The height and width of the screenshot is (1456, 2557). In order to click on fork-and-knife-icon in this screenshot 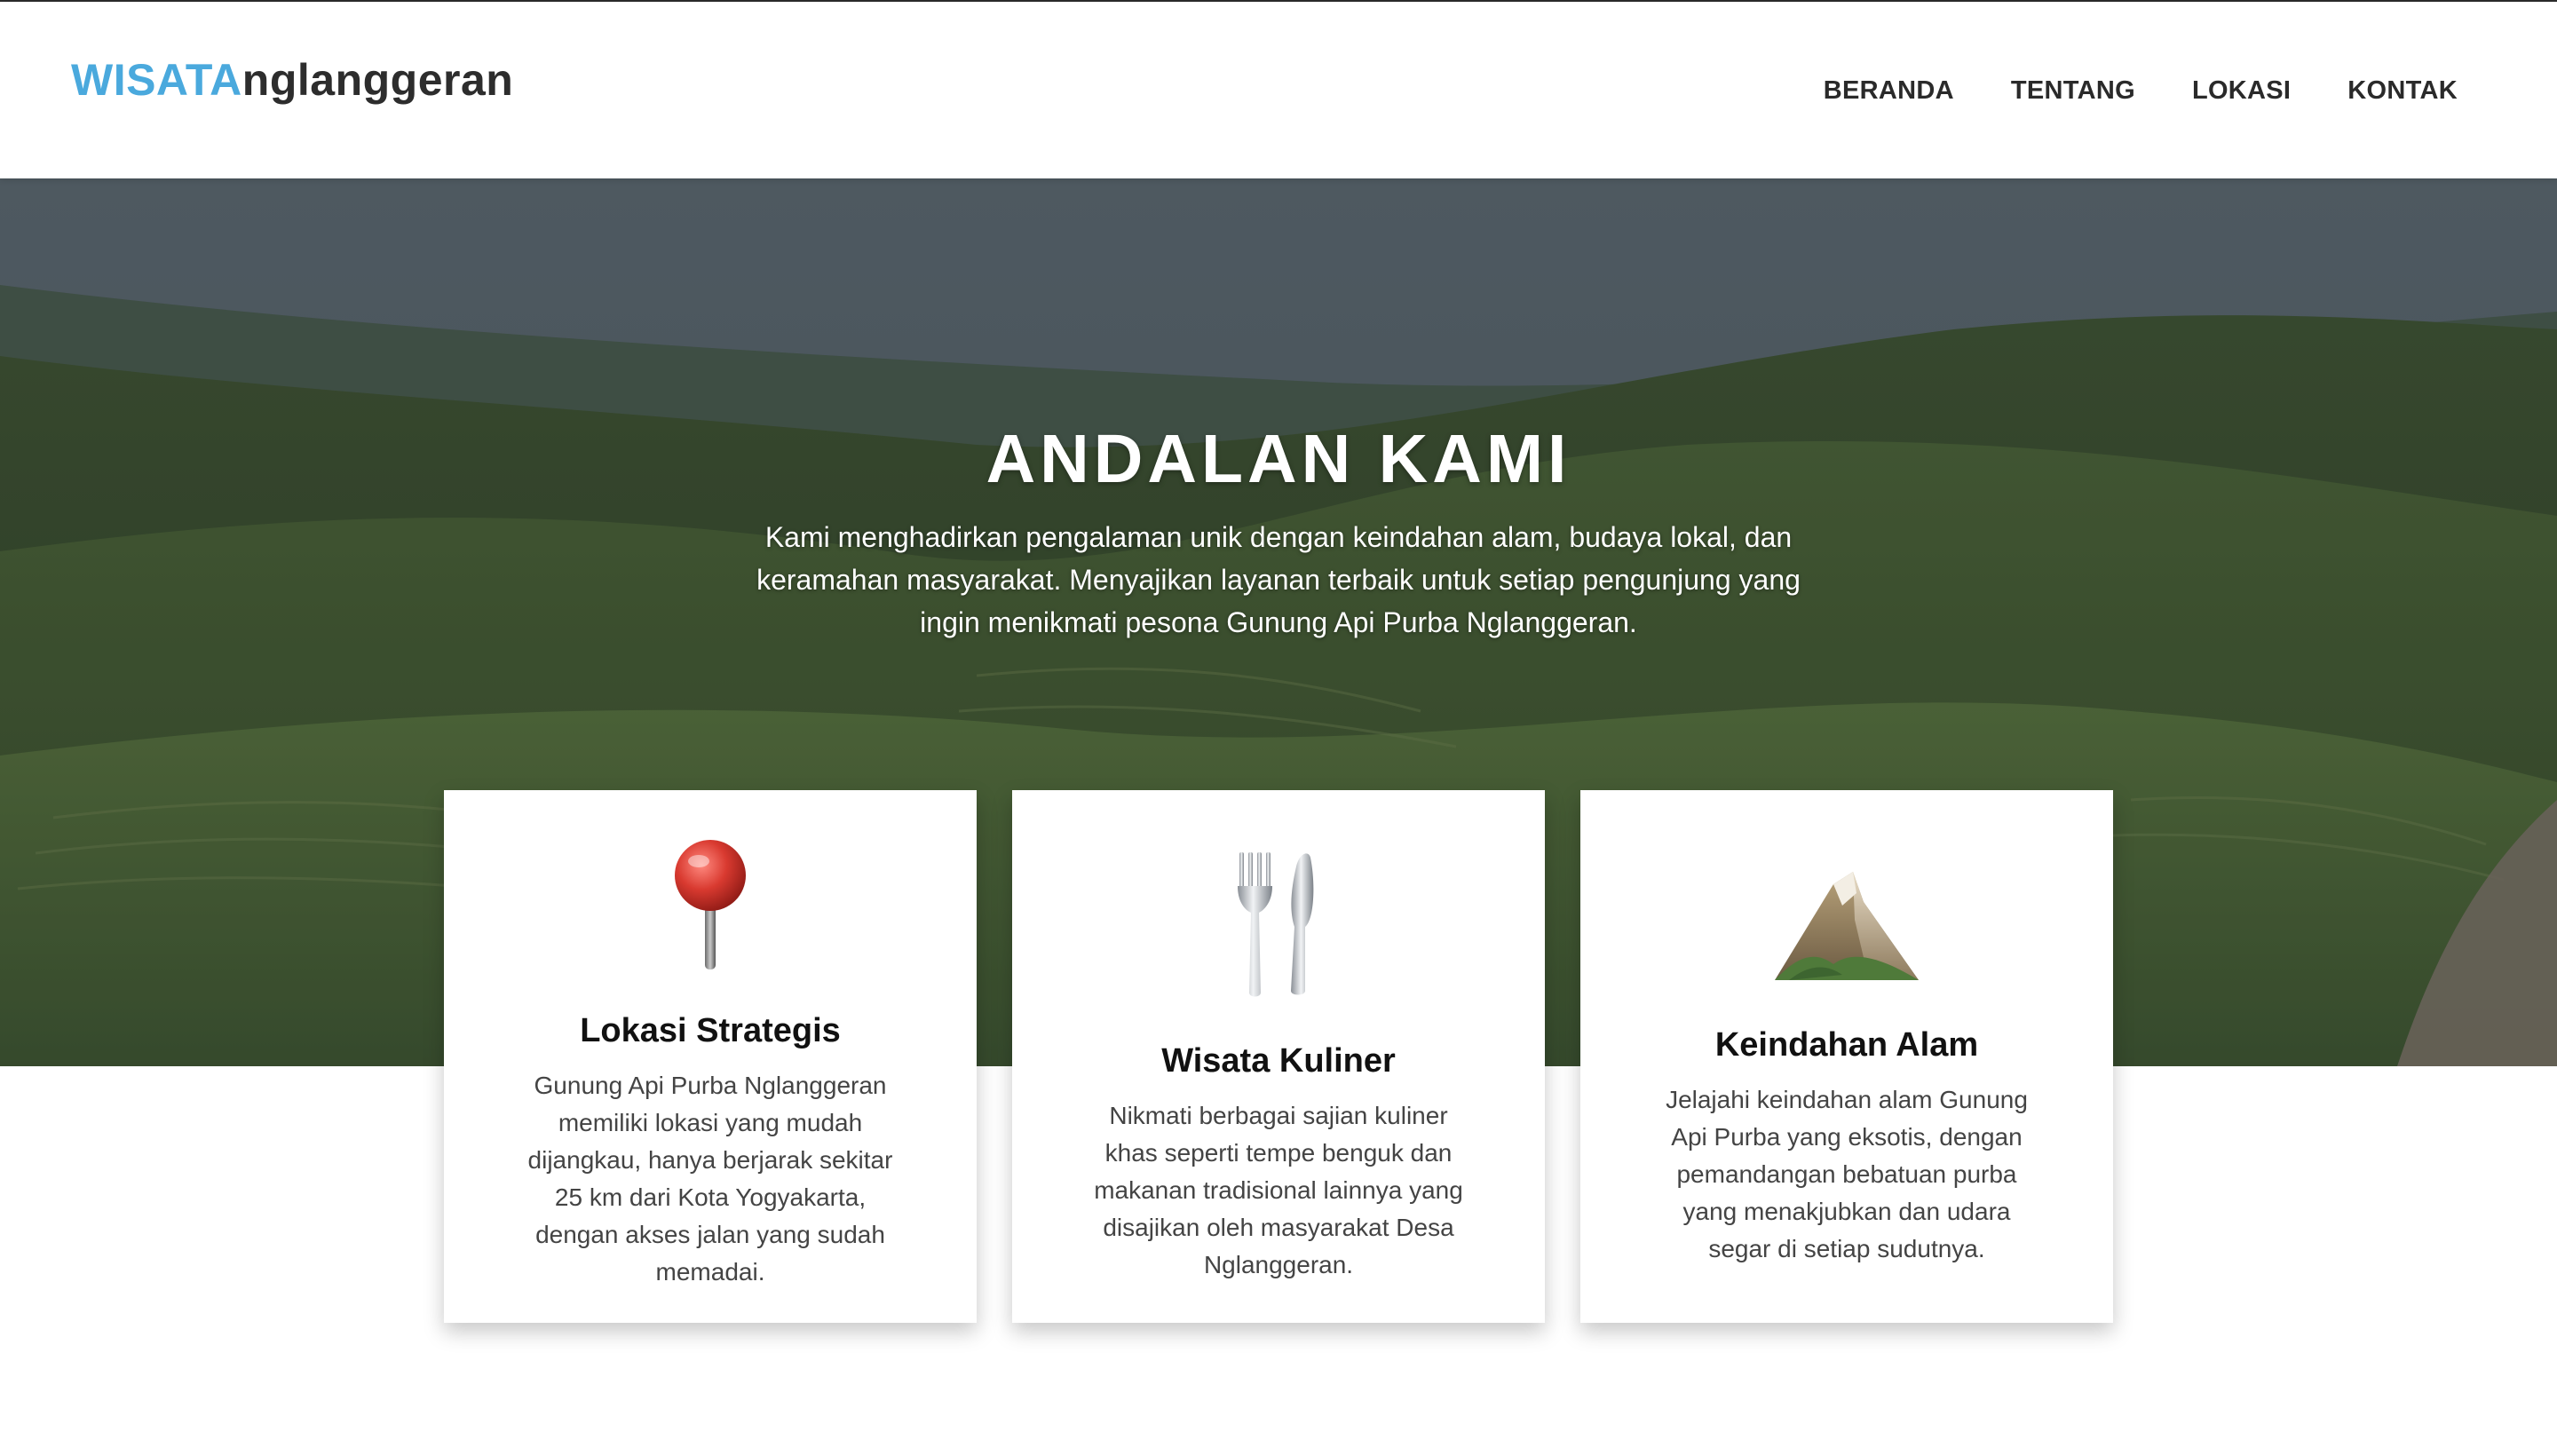, I will do `click(1276, 924)`.